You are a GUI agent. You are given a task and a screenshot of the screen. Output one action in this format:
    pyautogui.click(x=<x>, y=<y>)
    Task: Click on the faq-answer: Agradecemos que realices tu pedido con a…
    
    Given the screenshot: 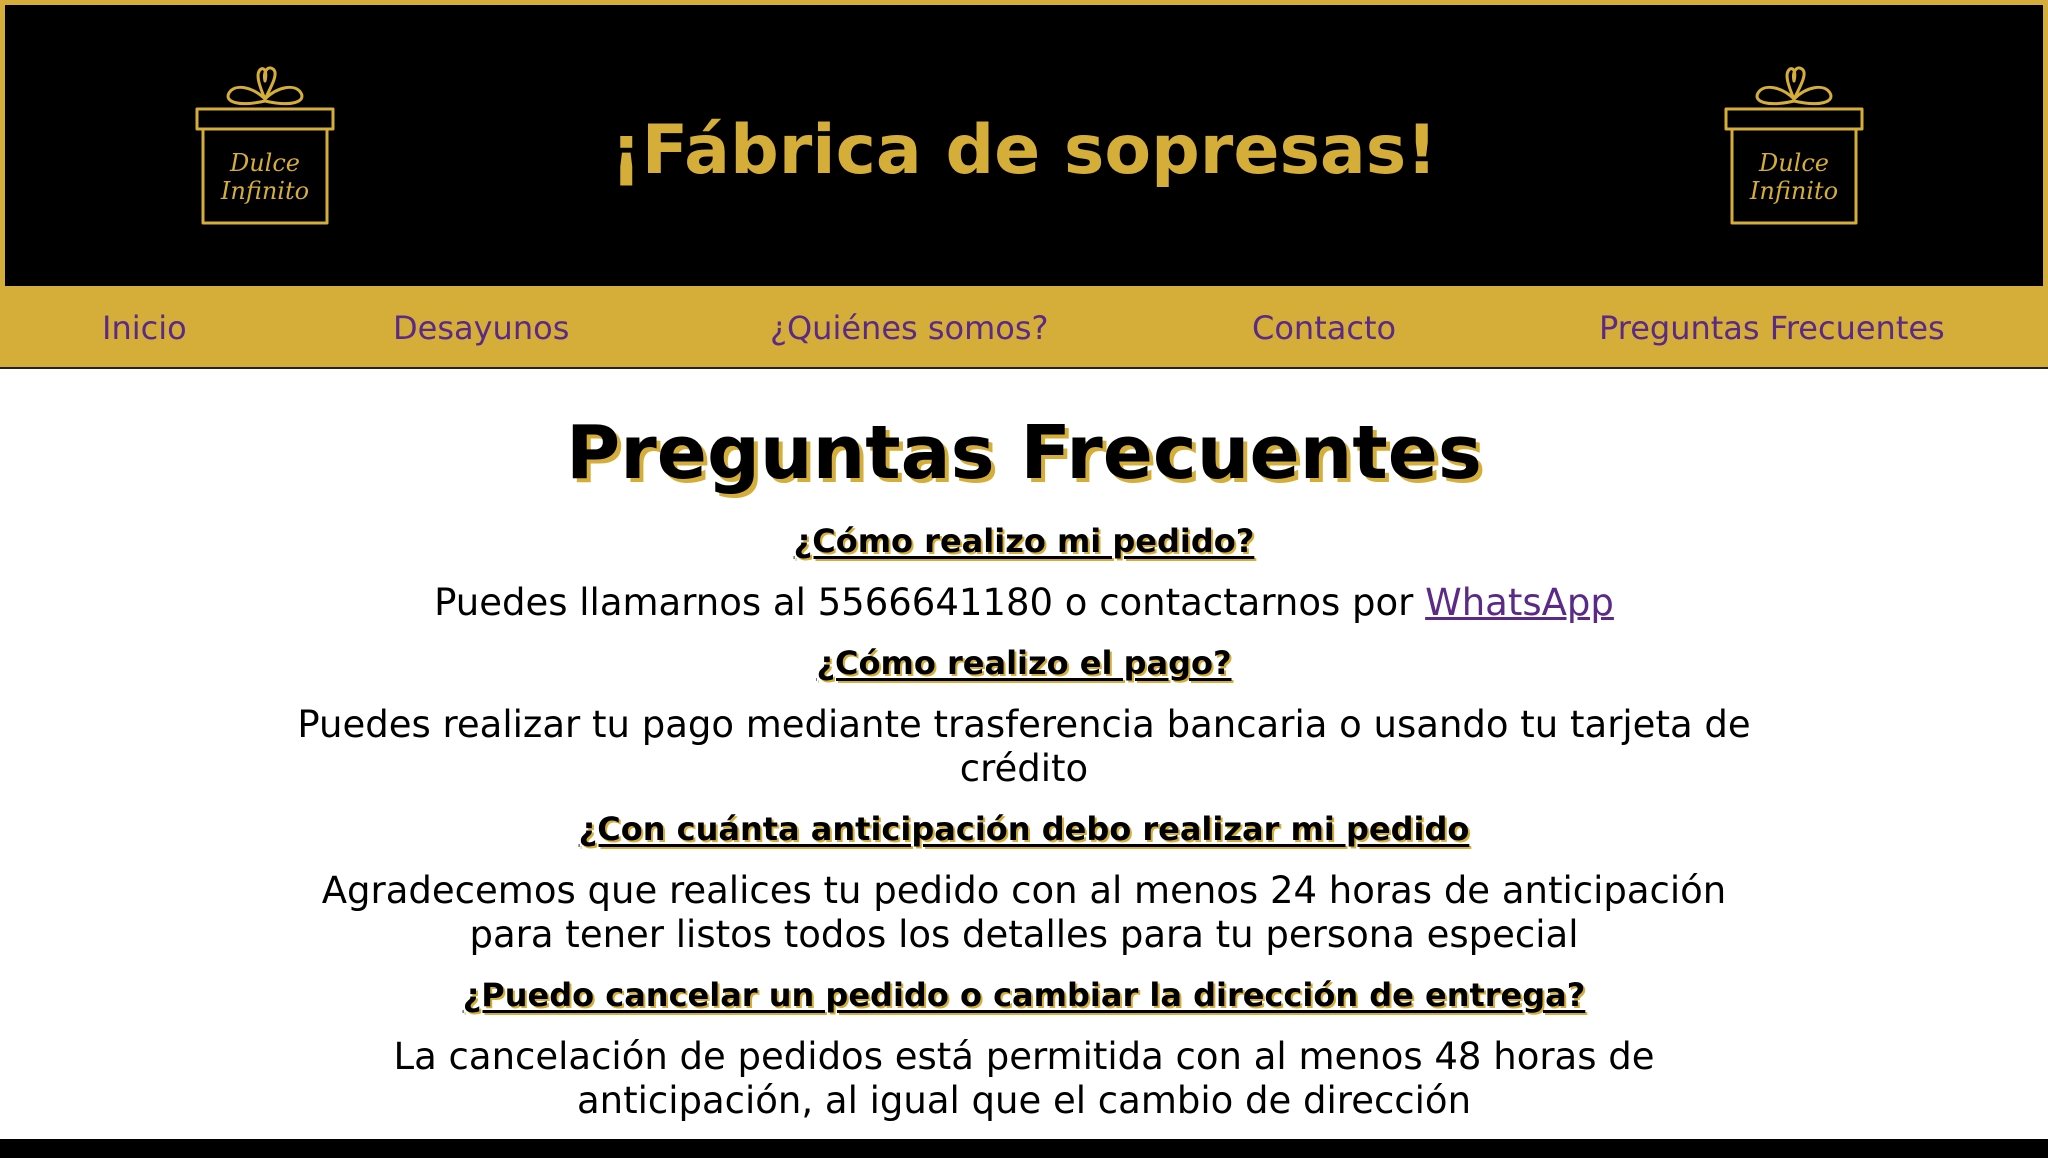 What is the action you would take?
    pyautogui.click(x=1024, y=912)
    